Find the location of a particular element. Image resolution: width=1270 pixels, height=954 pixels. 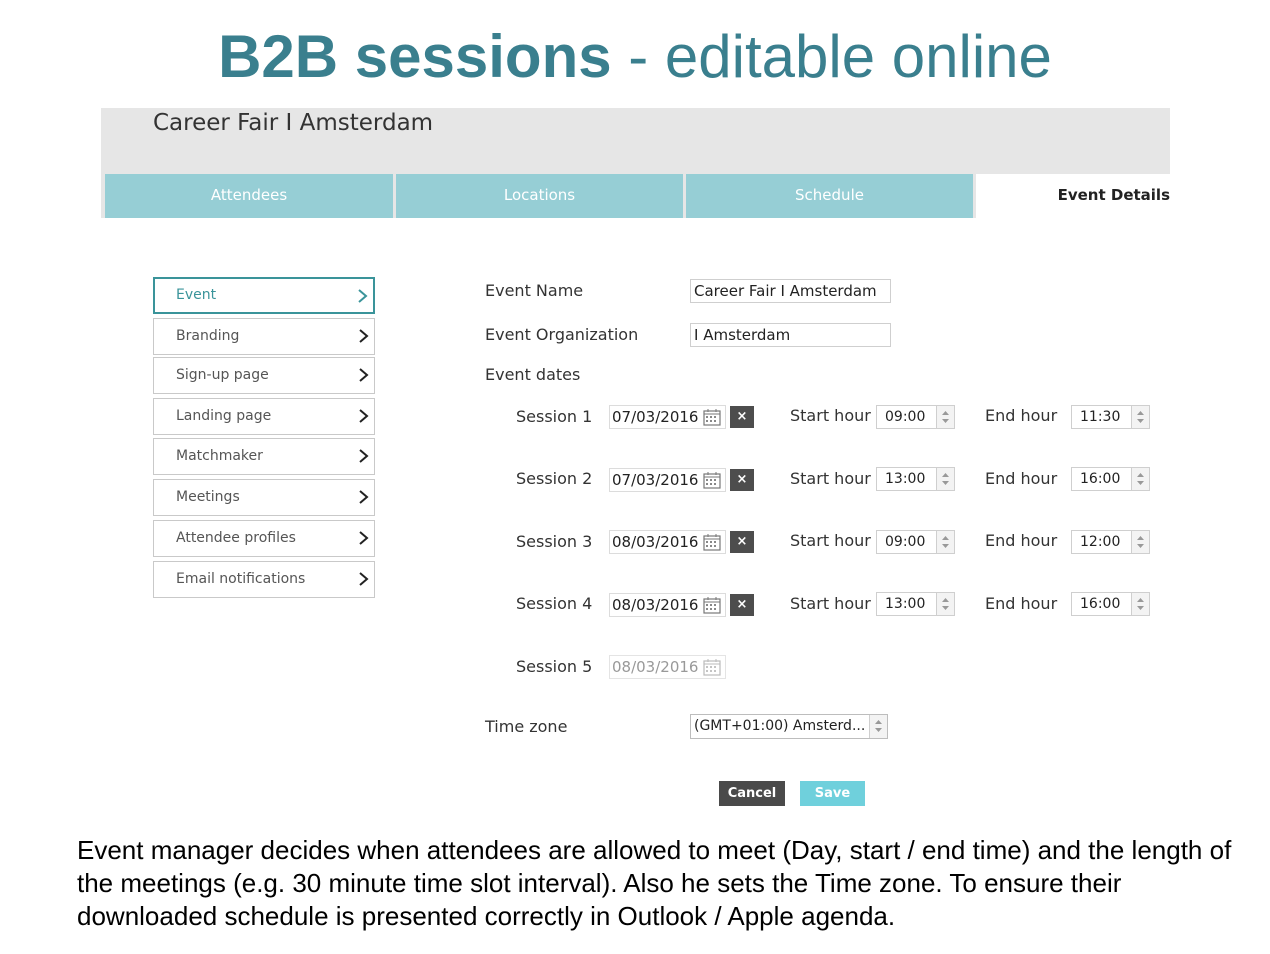

session-1-start-hour-input: 09:00 is located at coordinates (915, 417).